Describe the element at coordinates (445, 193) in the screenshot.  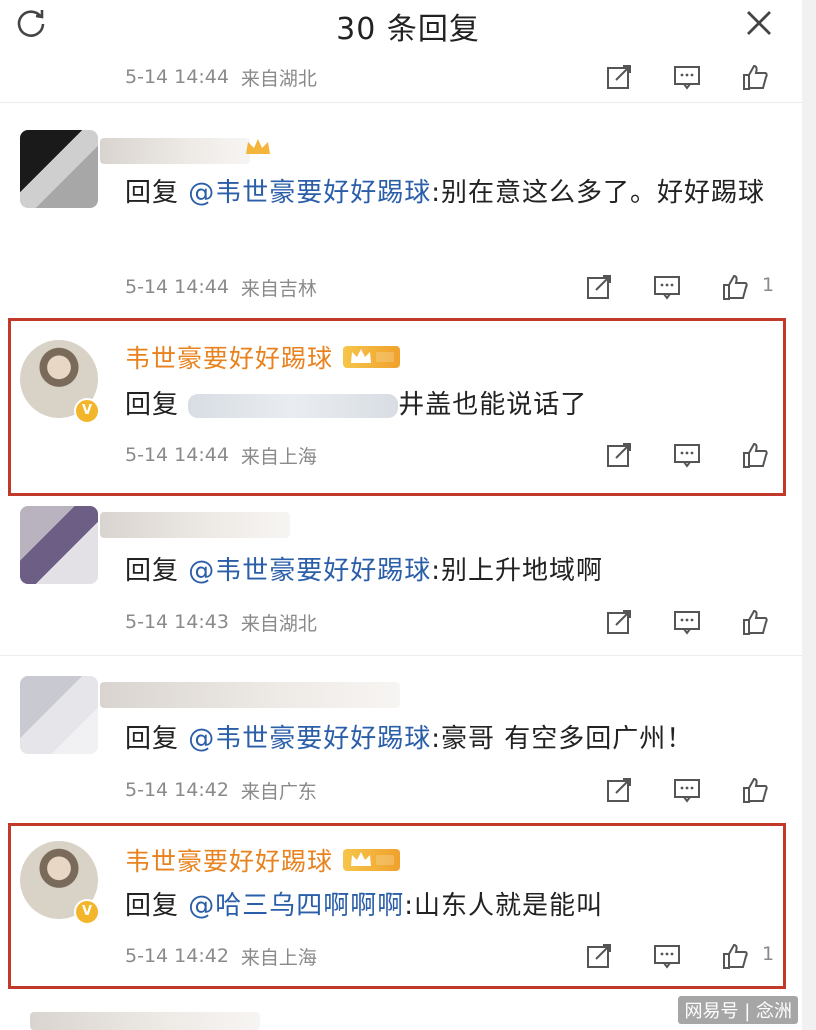
I see `comment-text: 回复 @韦世豪要好好踢球:别在意这么多了。好好踢球` at that location.